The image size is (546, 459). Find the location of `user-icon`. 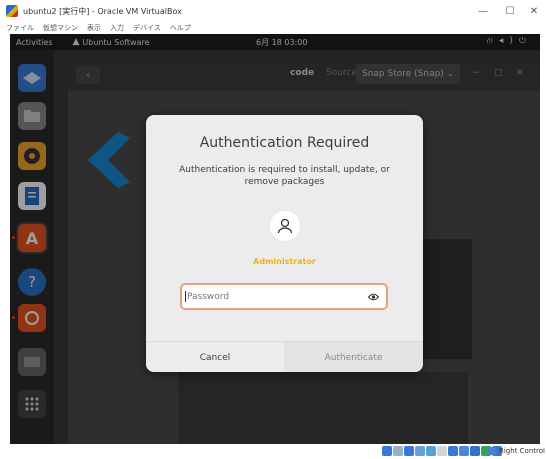

user-icon is located at coordinates (285, 226).